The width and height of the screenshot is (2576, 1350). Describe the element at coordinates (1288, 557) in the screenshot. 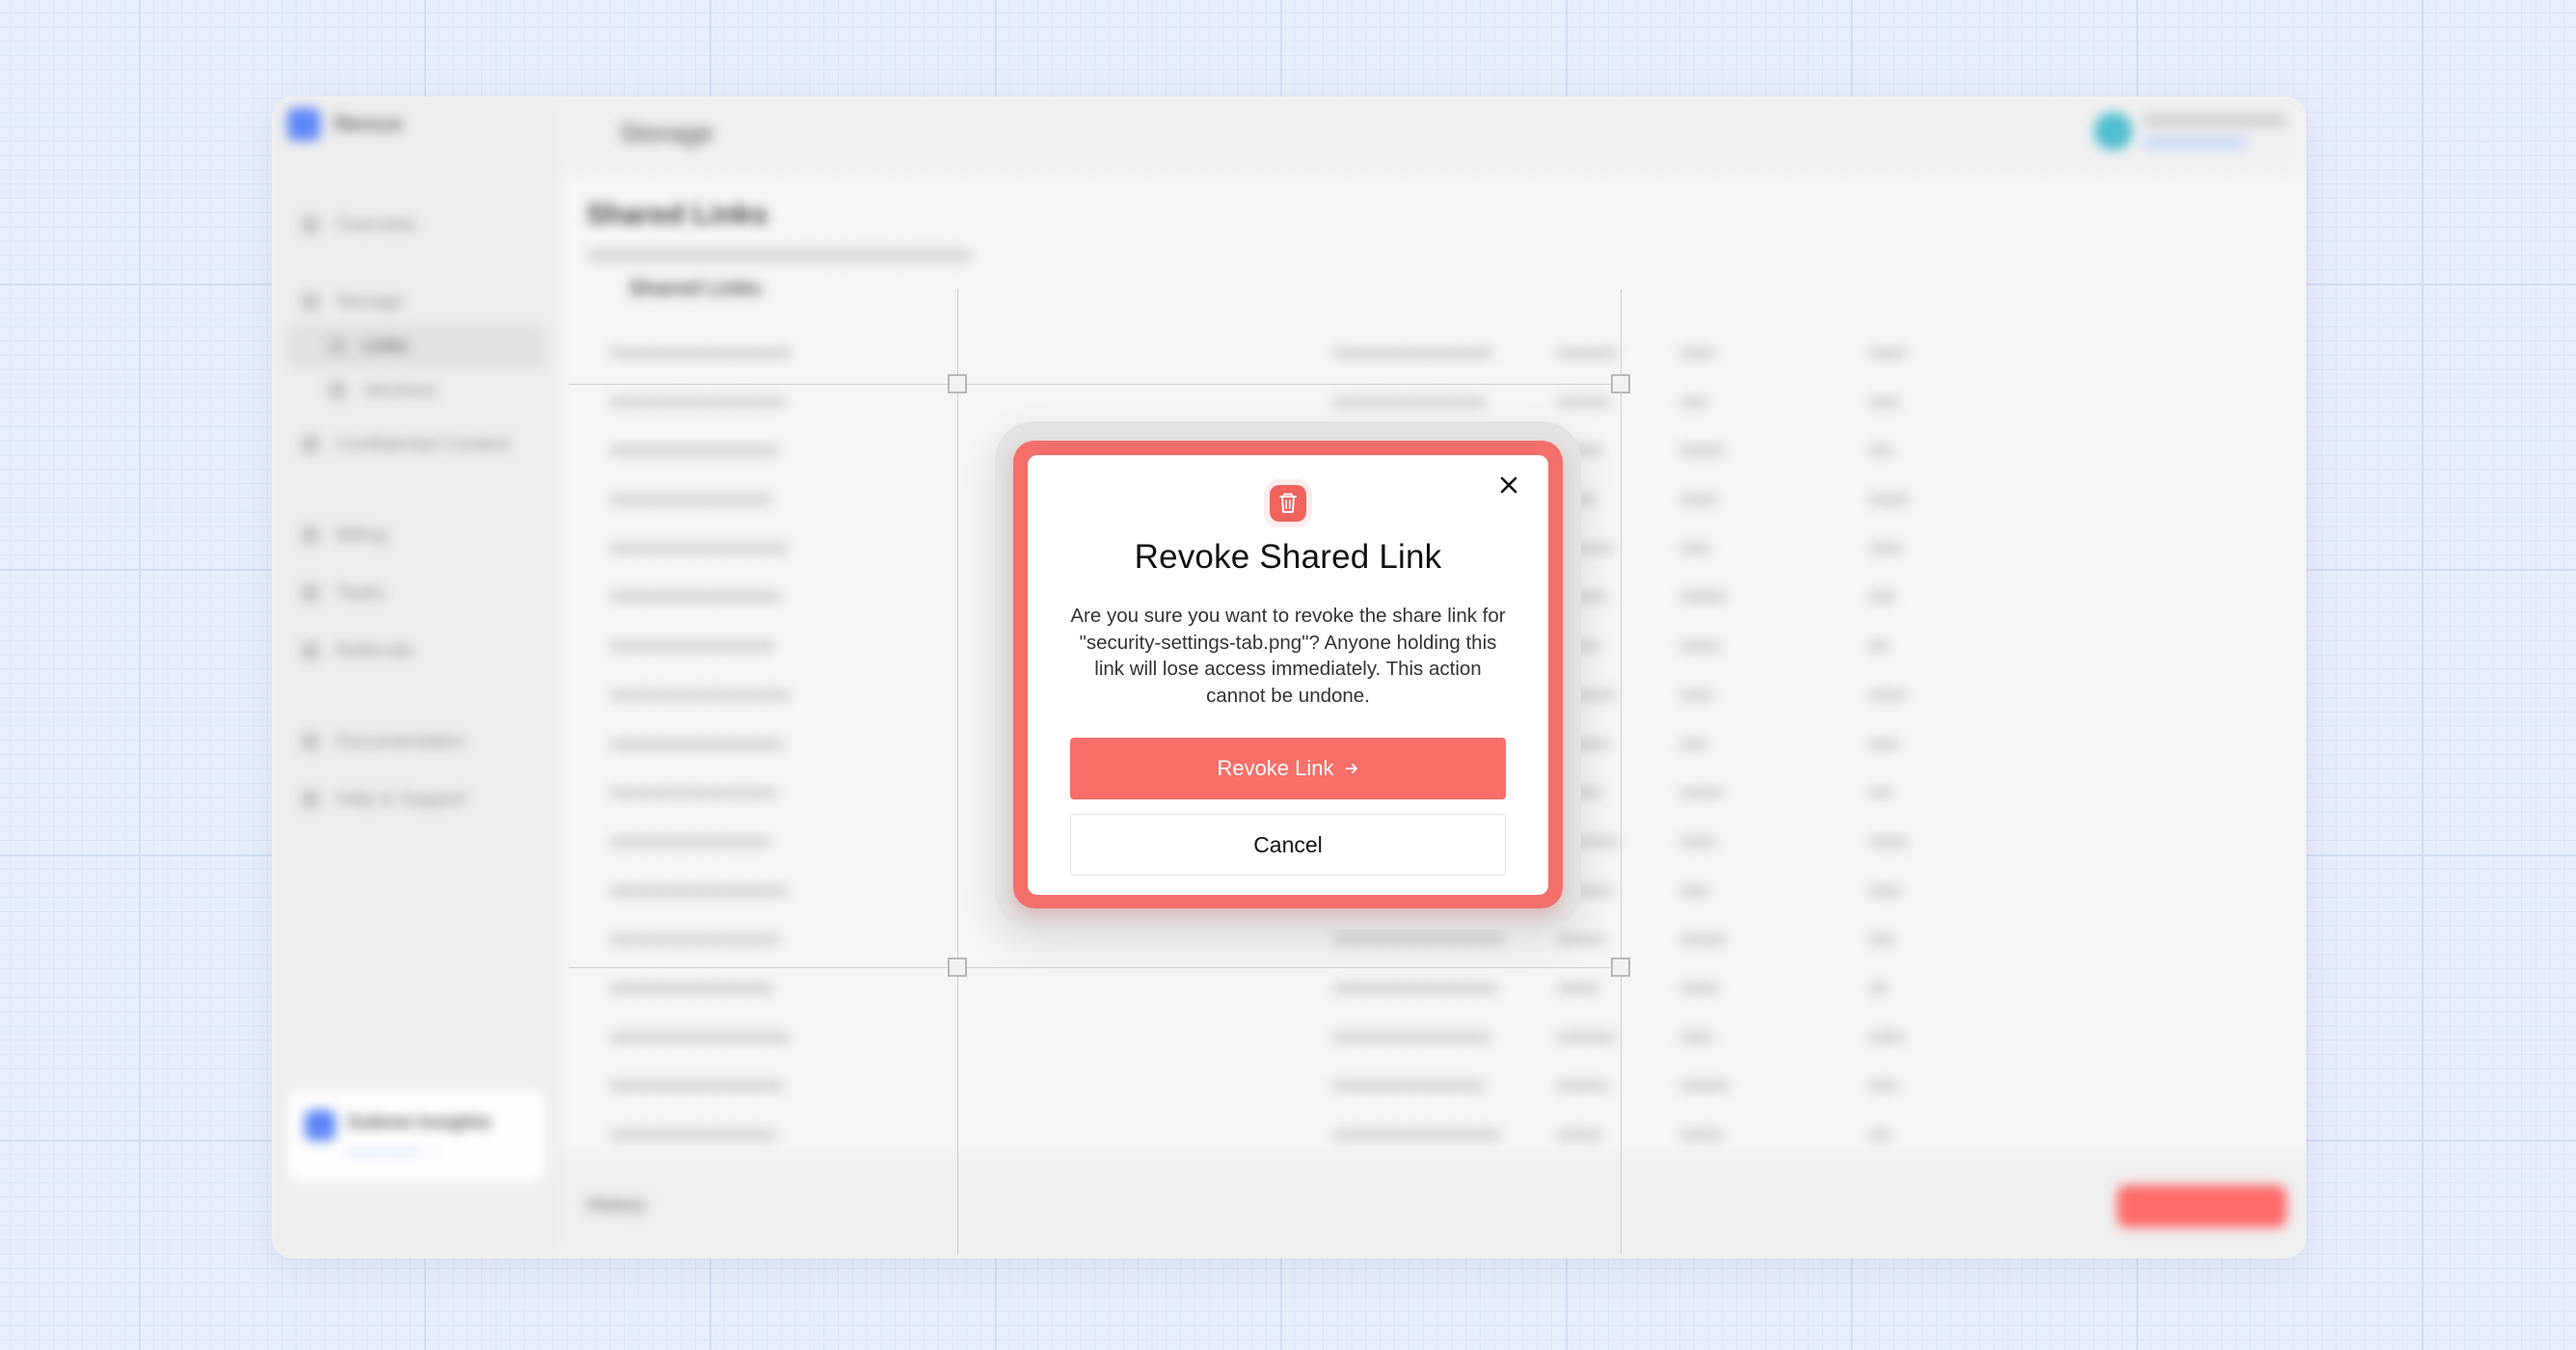

I see `dialog-title: Revoke Shared Link` at that location.